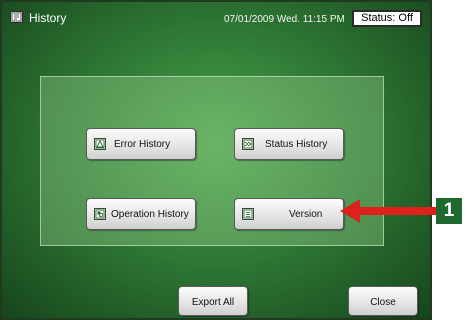 The height and width of the screenshot is (320, 470). I want to click on version-button: Version, so click(289, 214).